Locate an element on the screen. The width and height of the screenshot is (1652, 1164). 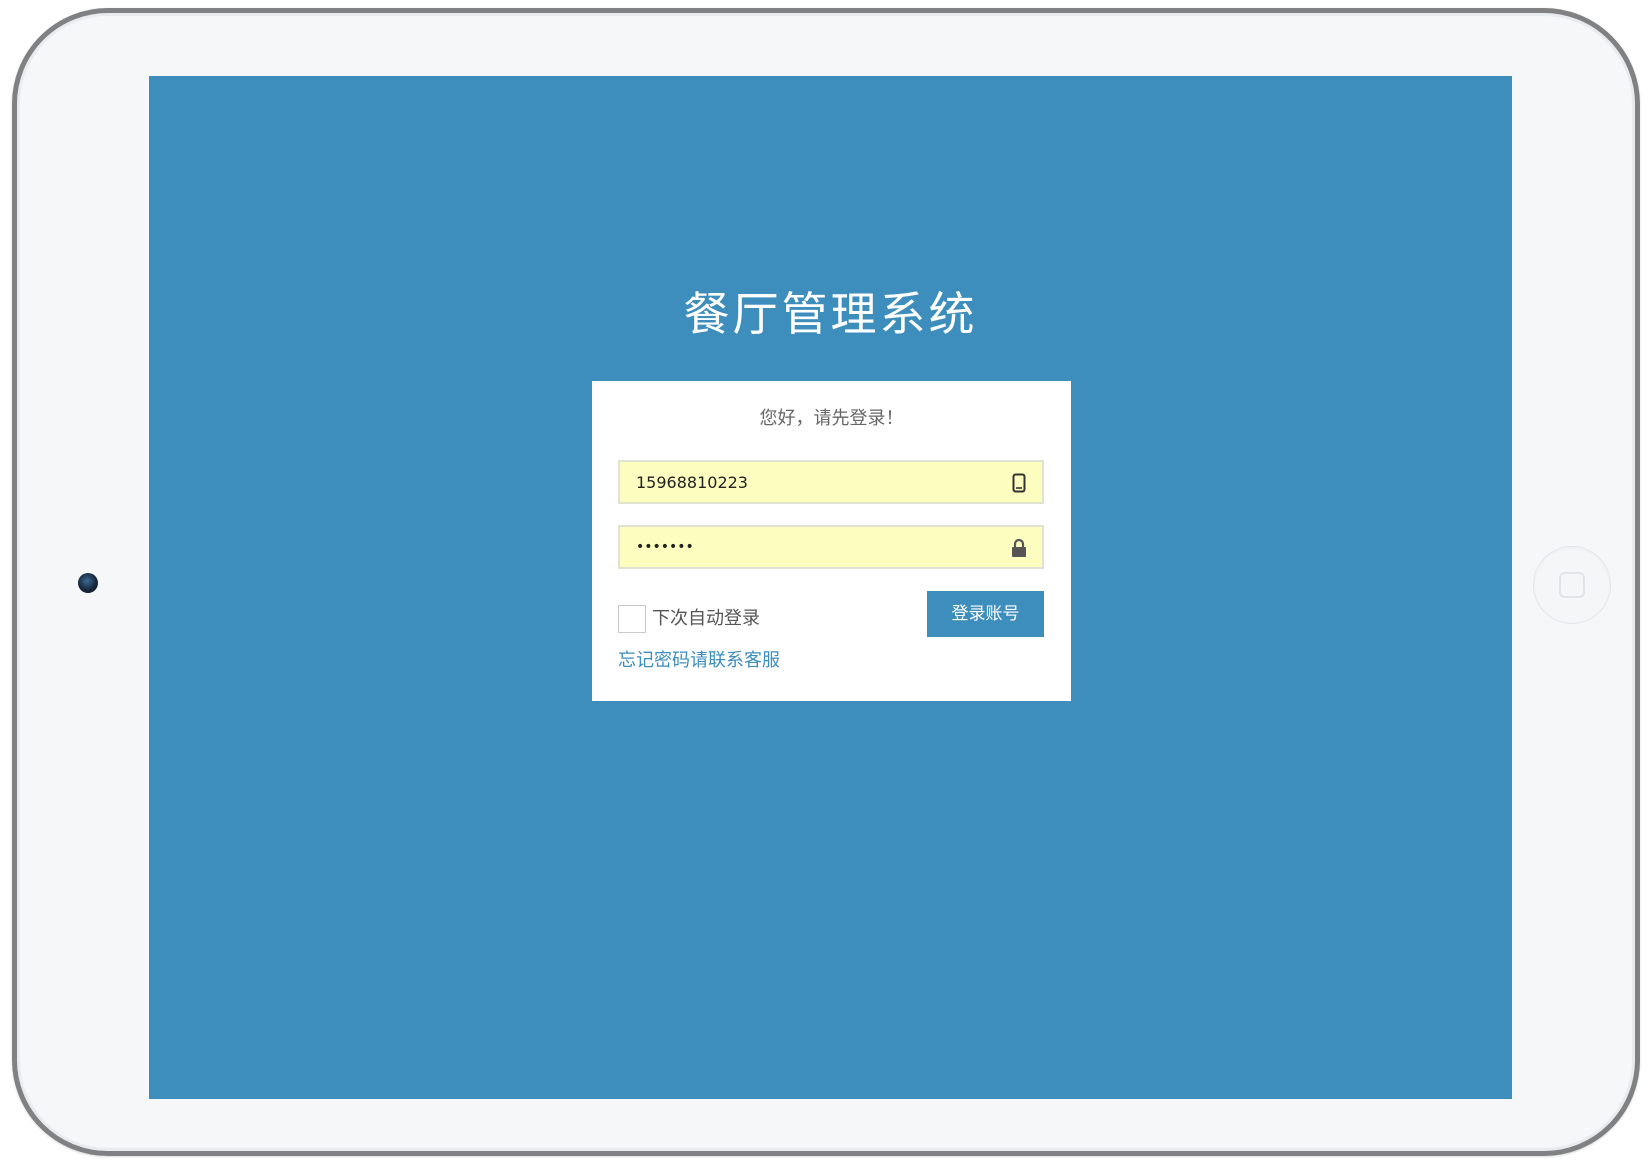
camera-icon is located at coordinates (88, 583).